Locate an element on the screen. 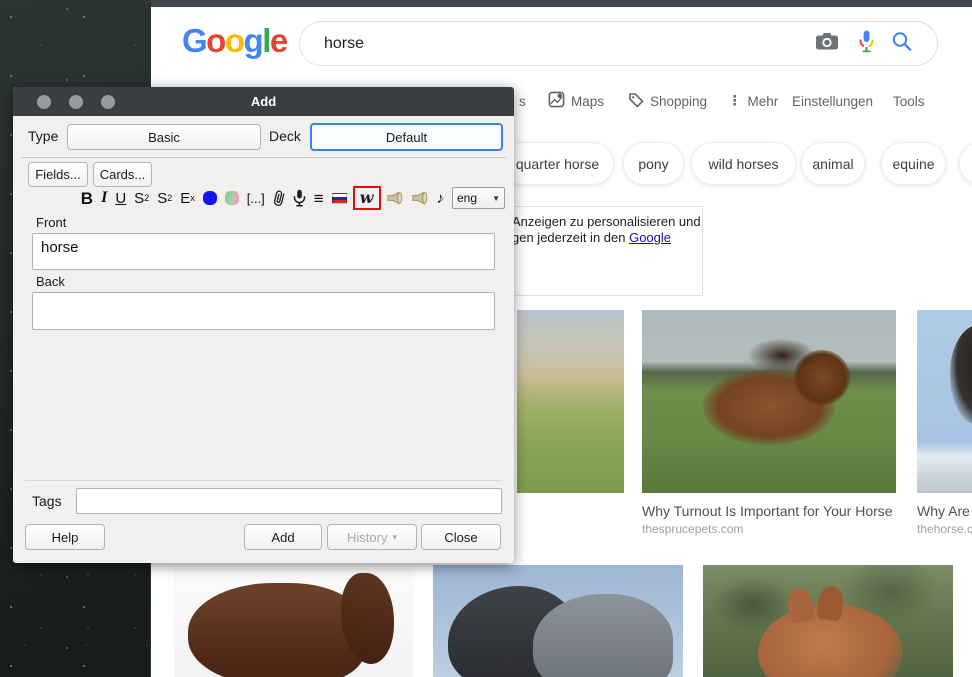 This screenshot has width=972, height=677. shopping-tag-icon is located at coordinates (636, 101).